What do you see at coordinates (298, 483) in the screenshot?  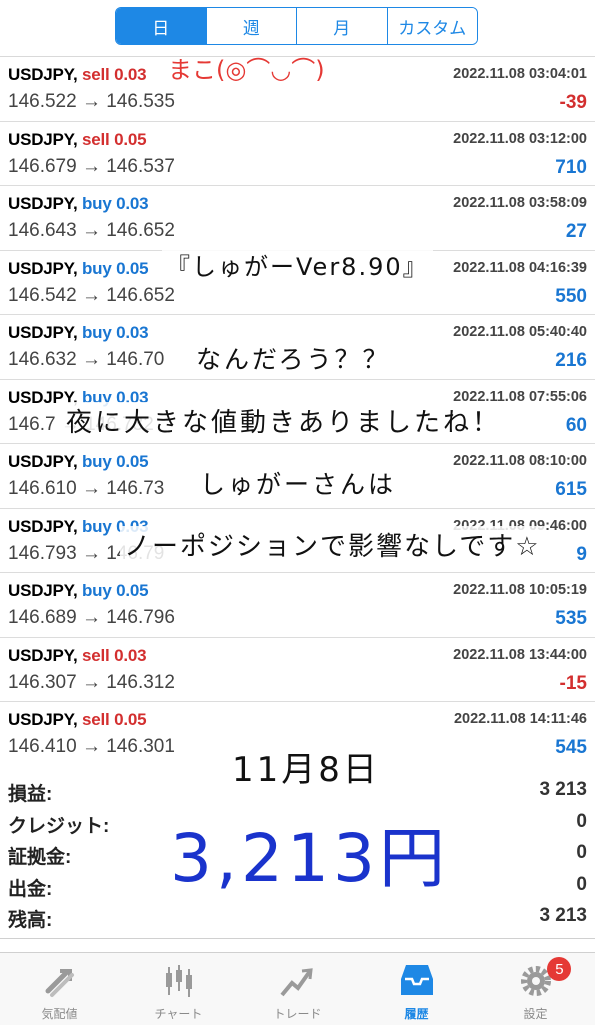 I see `handwritten-note-line: しゅがーさんは` at bounding box center [298, 483].